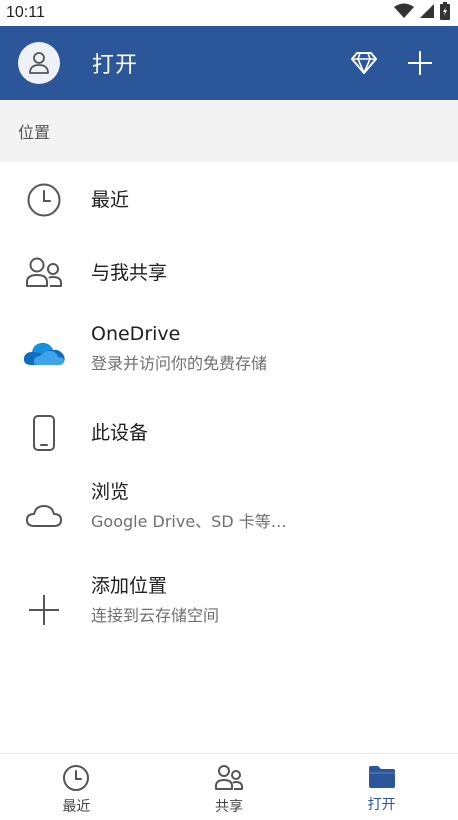  I want to click on status-icons, so click(422, 13).